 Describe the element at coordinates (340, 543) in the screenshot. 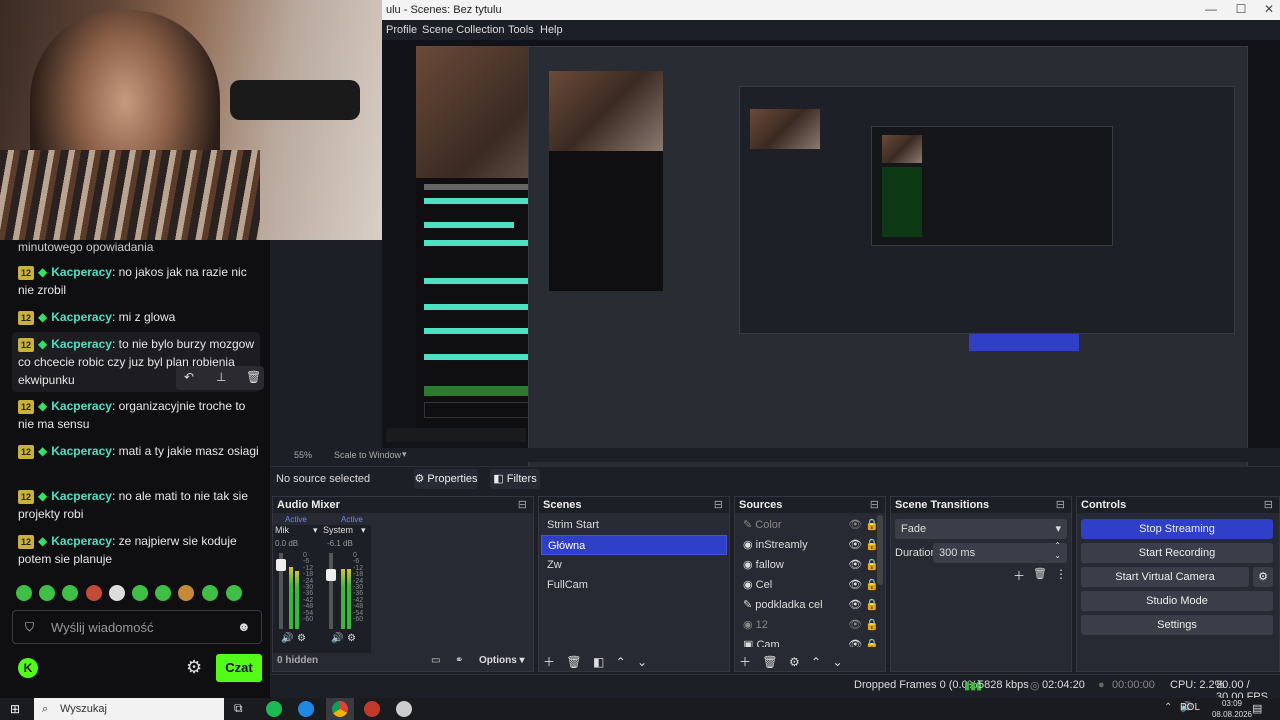

I see `system-db: -6.1 dB` at that location.